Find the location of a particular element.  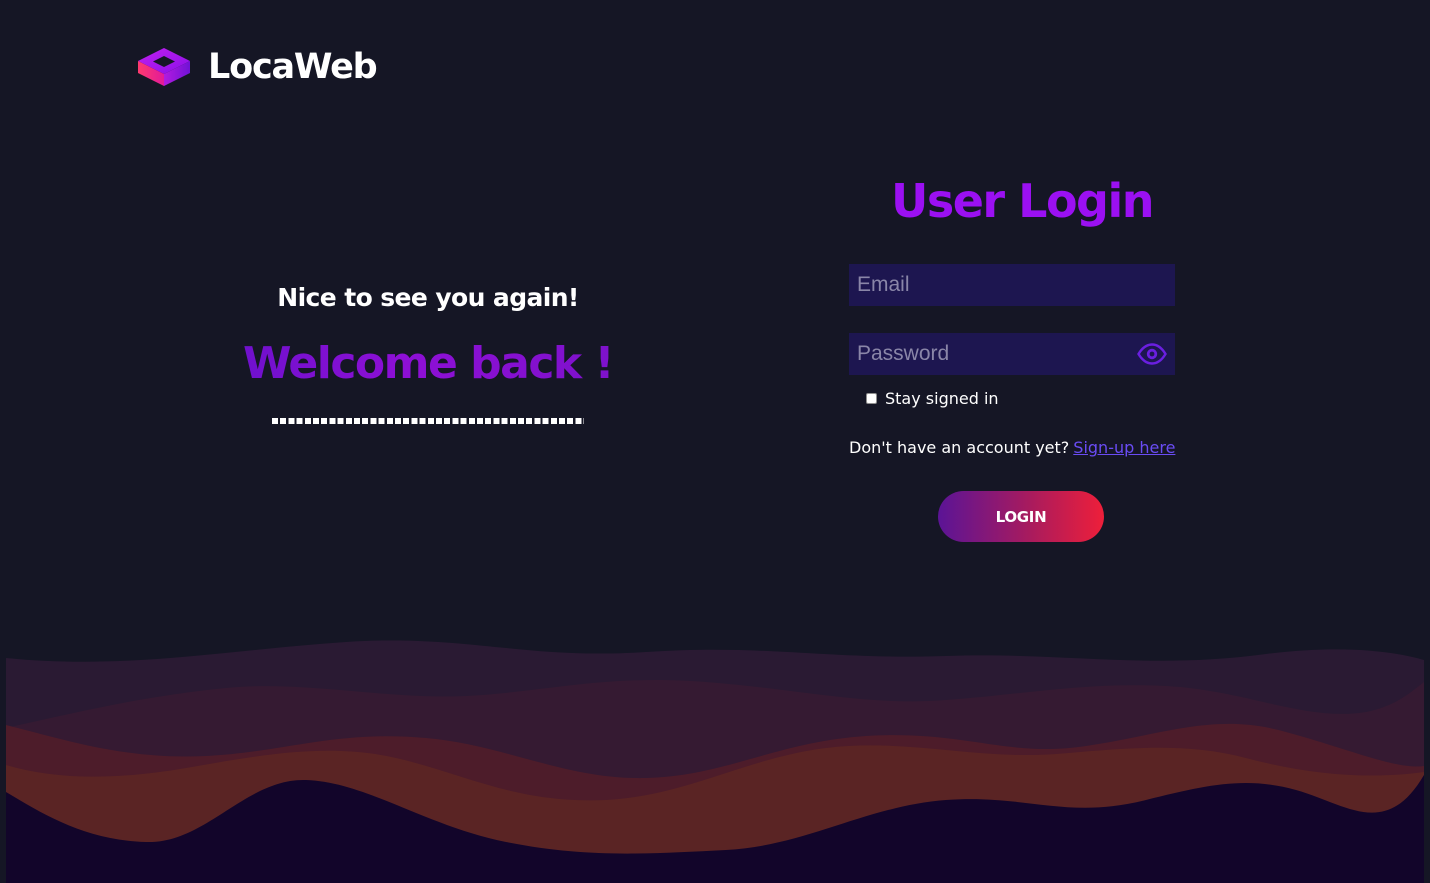

password-field-wrapper is located at coordinates (1012, 354).